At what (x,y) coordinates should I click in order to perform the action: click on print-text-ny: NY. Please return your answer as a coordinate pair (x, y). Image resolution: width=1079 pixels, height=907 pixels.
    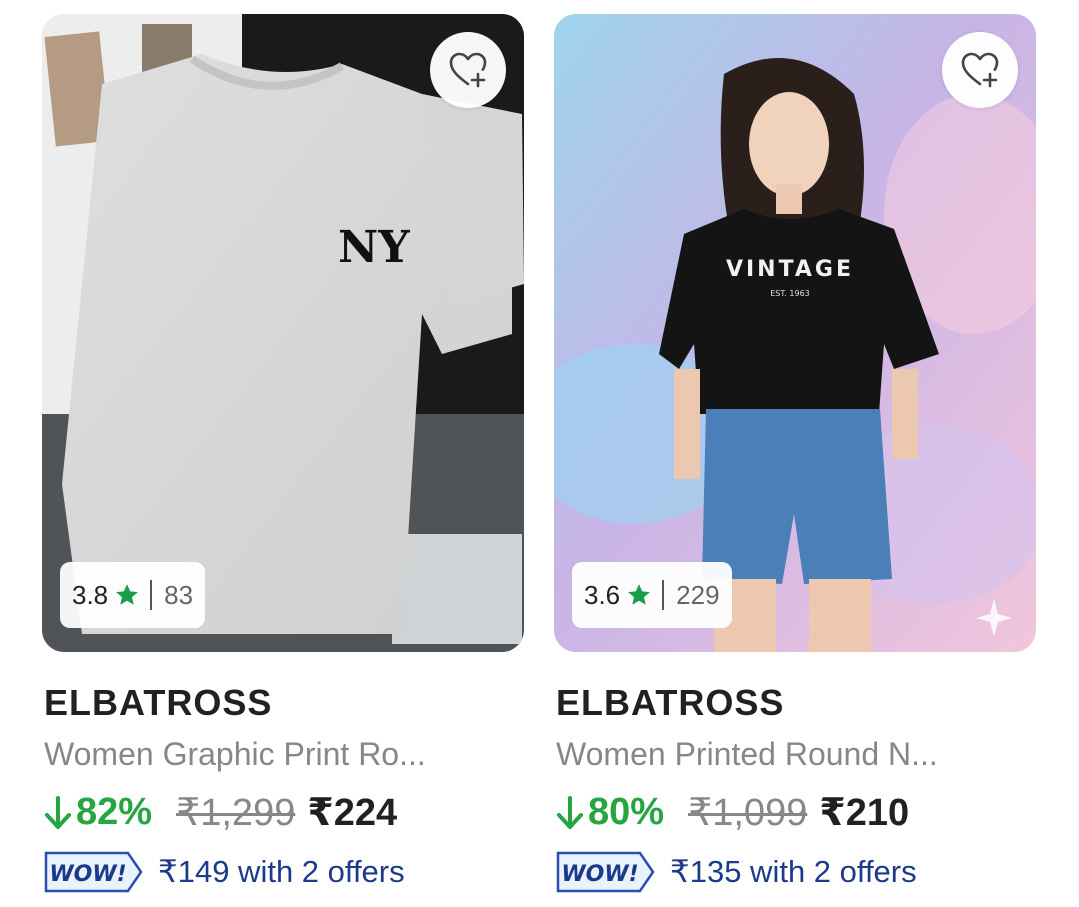
    Looking at the image, I should click on (374, 247).